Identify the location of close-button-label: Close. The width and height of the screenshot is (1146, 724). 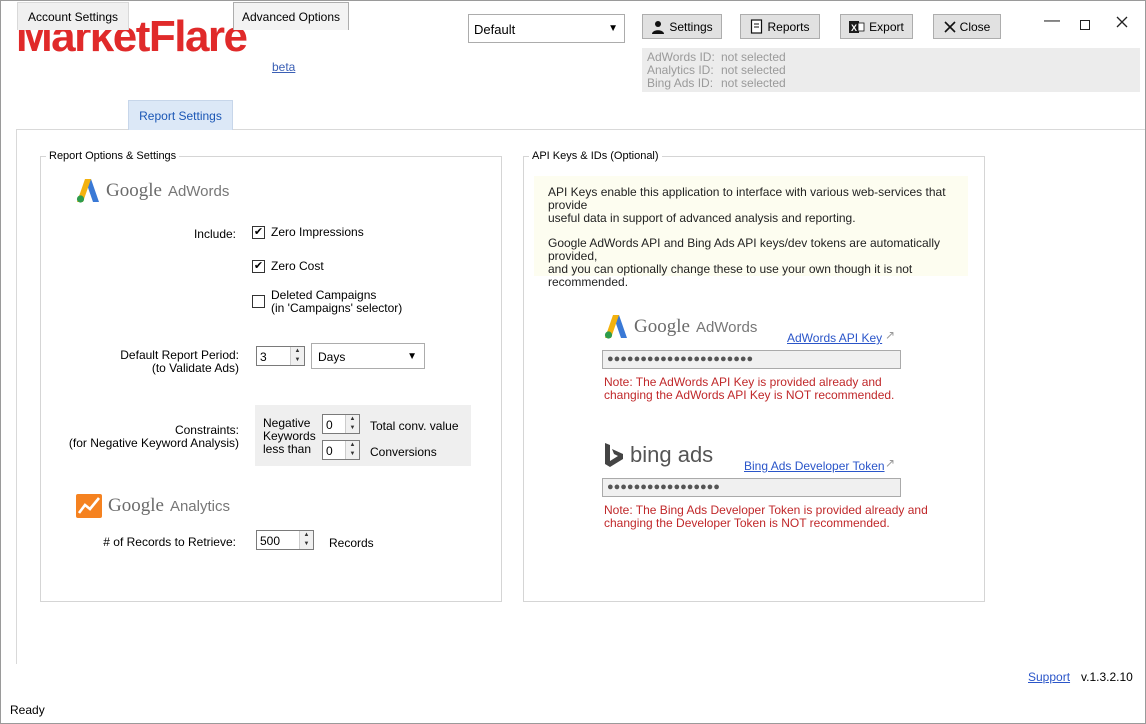
(975, 26).